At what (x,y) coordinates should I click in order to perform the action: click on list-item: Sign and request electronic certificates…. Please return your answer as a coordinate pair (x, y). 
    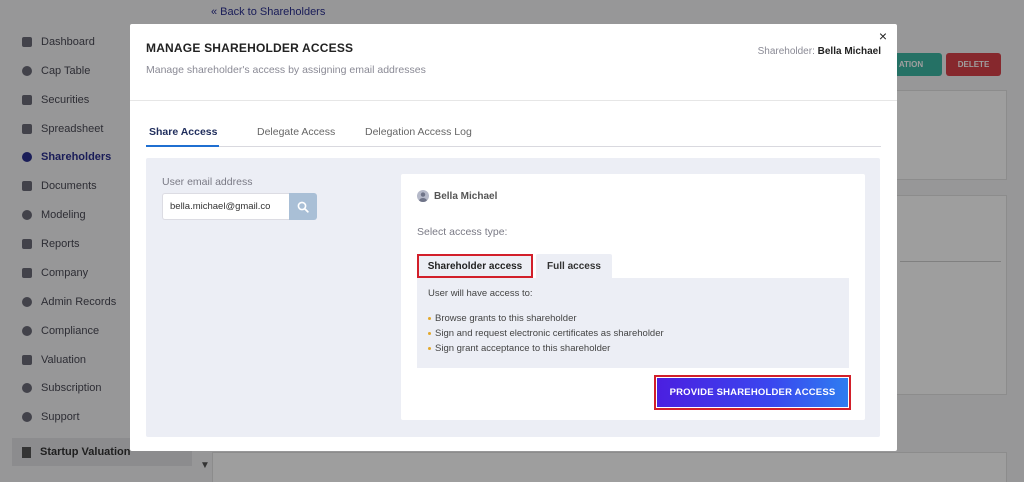
    Looking at the image, I should click on (546, 333).